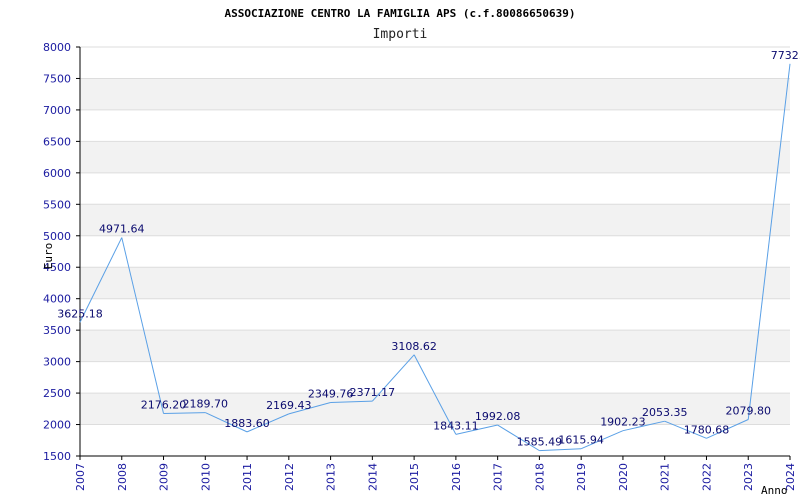 The width and height of the screenshot is (800, 500). What do you see at coordinates (57, 204) in the screenshot?
I see `y-tick-label: 5500` at bounding box center [57, 204].